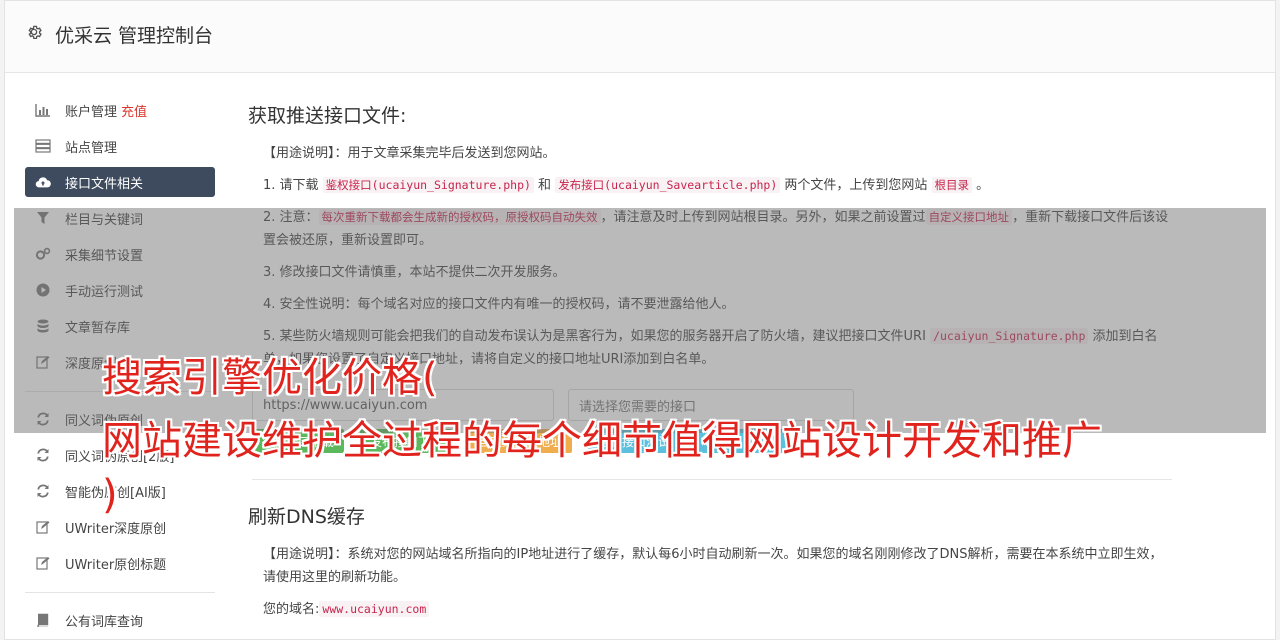  I want to click on text: 两个文件，上传到您网站, so click(856, 185).